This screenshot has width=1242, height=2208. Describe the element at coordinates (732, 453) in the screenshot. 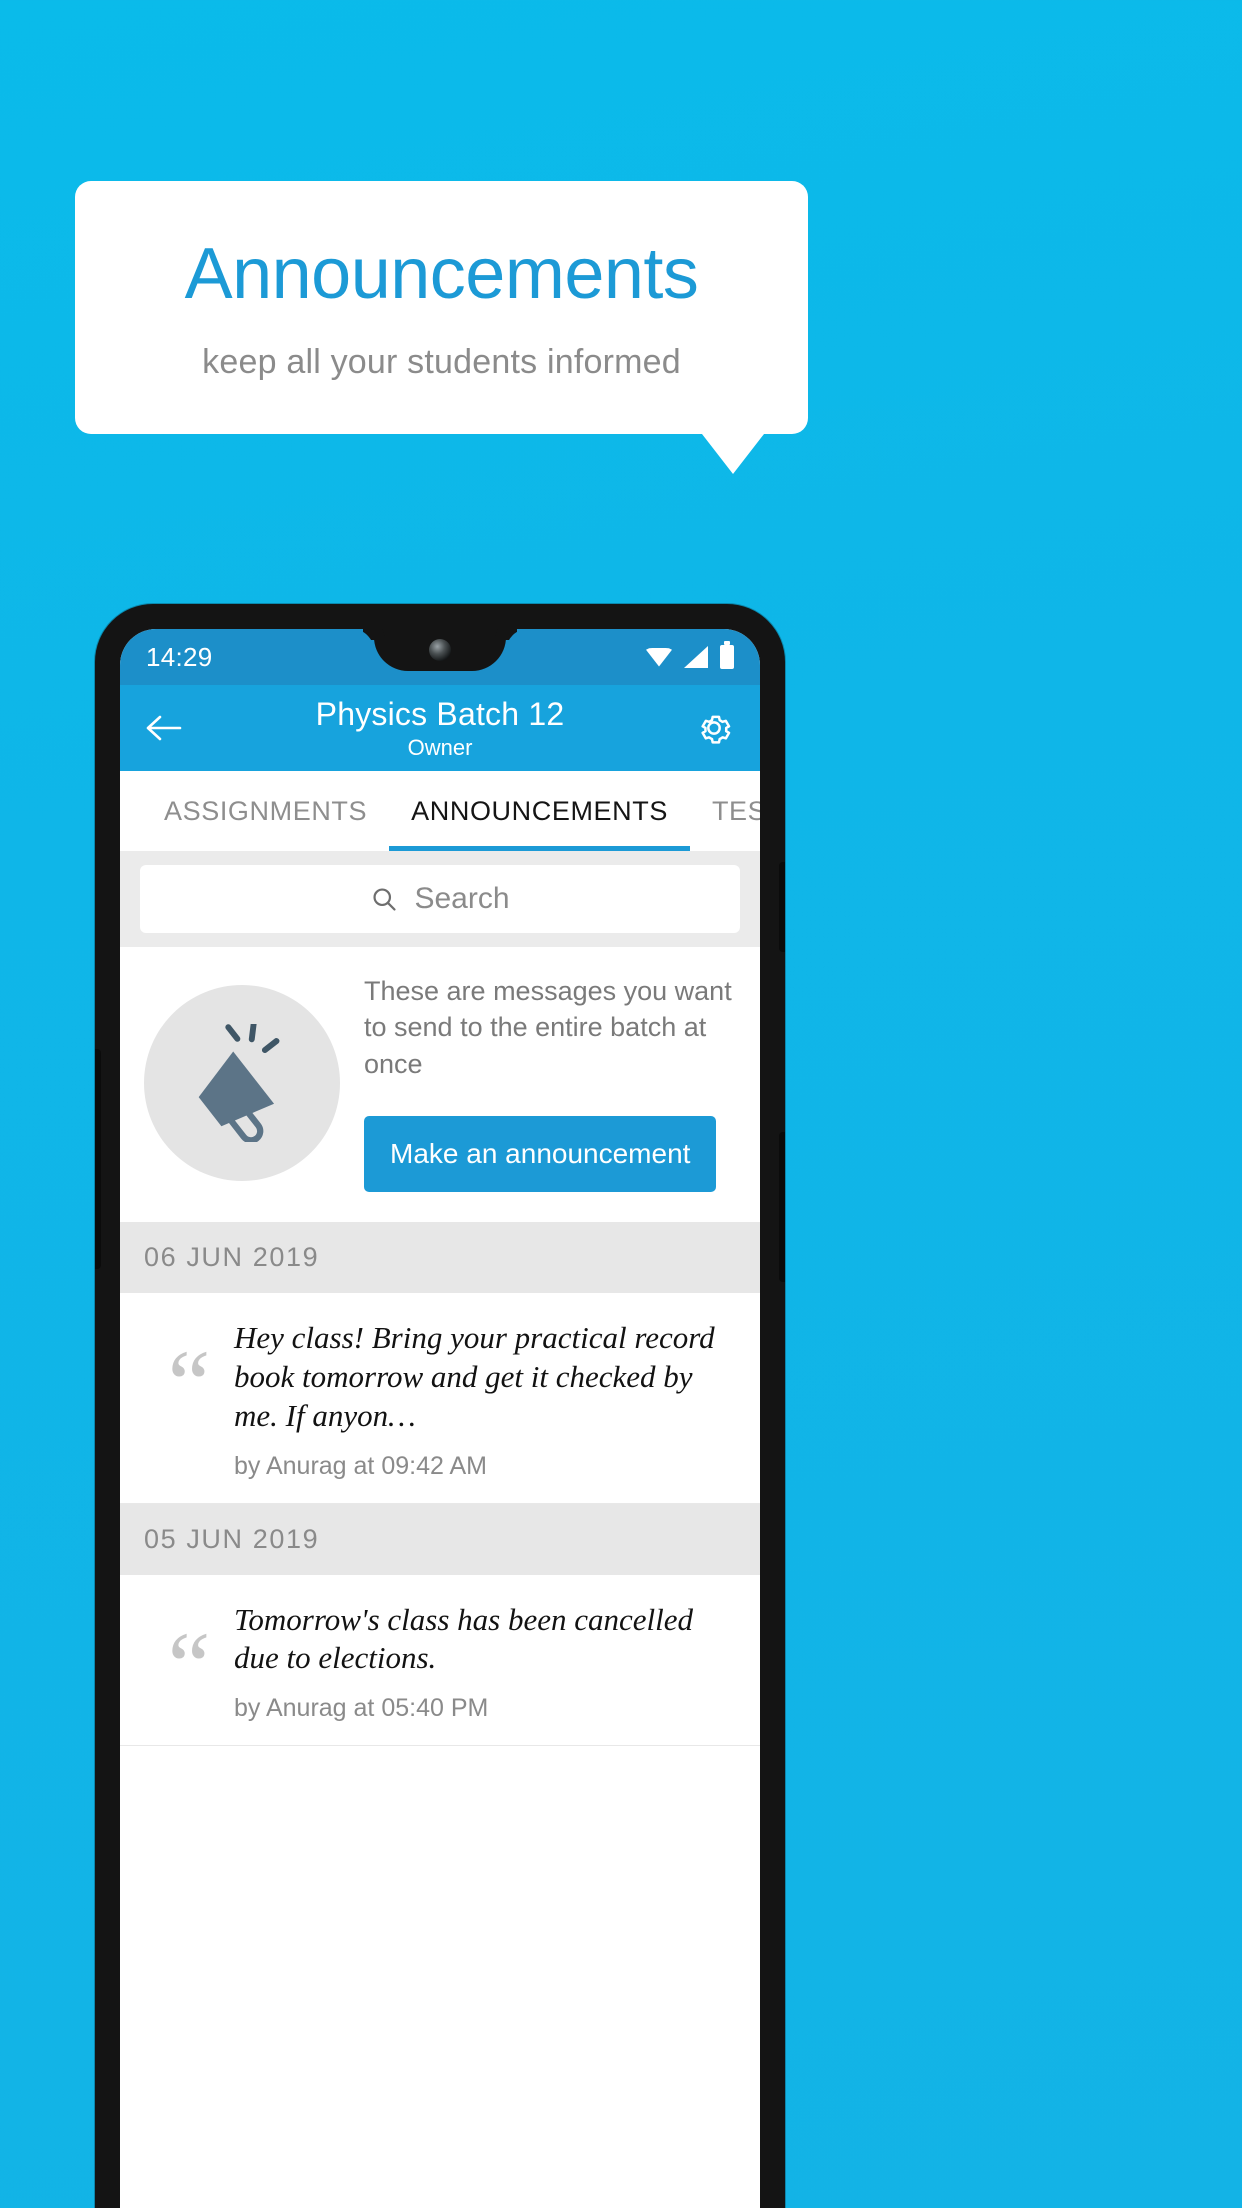

I see `speech-bubble-tail` at that location.